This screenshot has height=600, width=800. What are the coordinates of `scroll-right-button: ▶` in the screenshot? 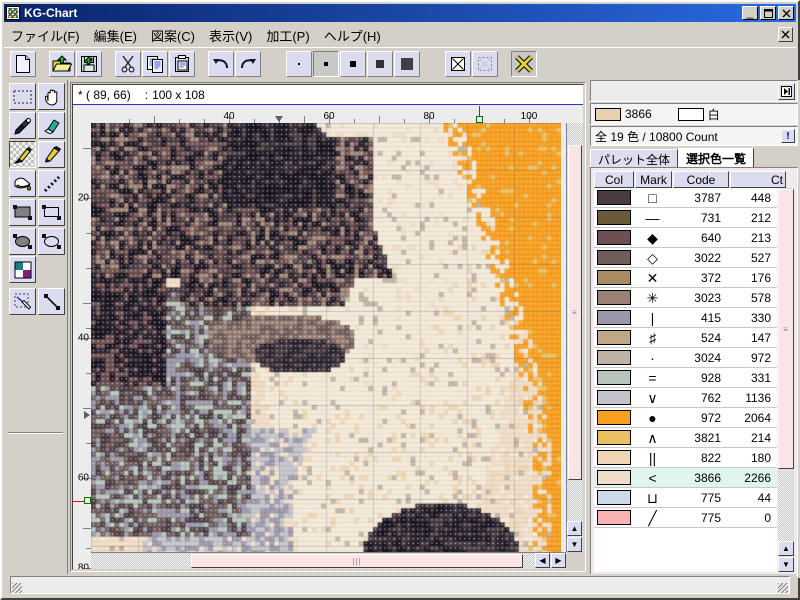 It's located at (558, 560).